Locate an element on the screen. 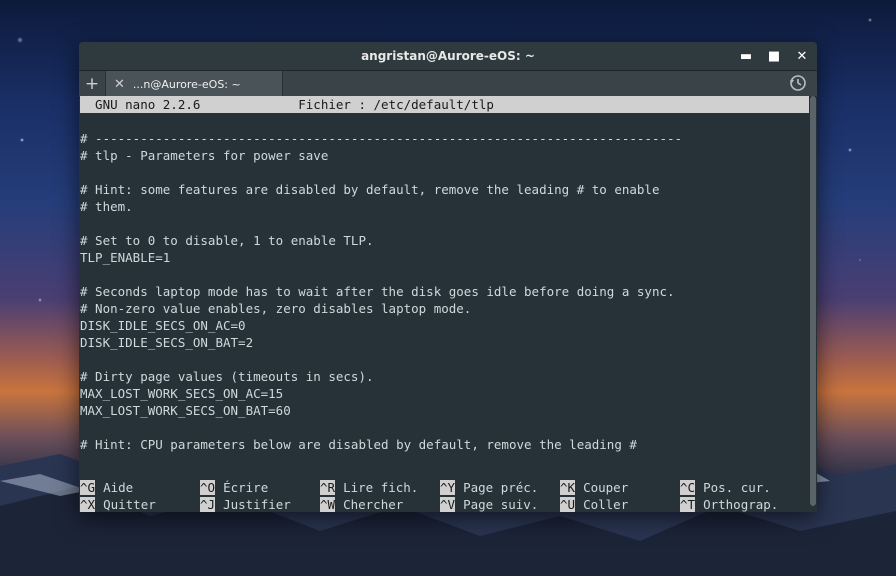  shortcut-item: ^V Page suiv. is located at coordinates (489, 504).